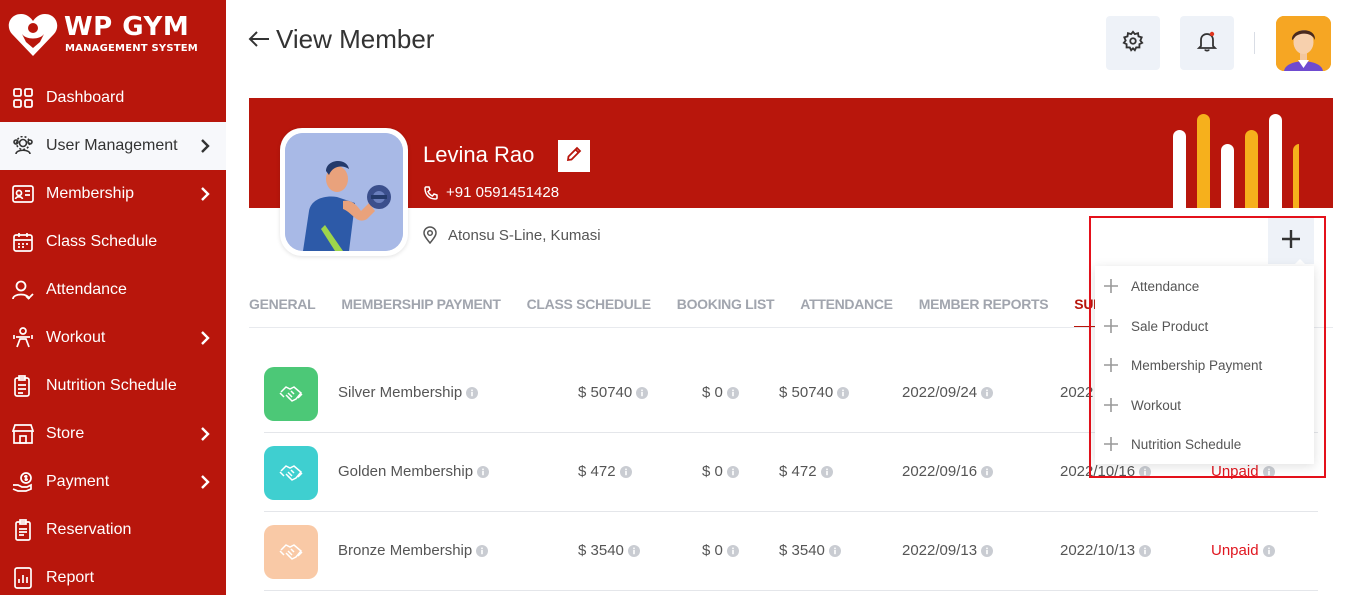  I want to click on member-address: Atonsu S-Line, Kumasi, so click(524, 235).